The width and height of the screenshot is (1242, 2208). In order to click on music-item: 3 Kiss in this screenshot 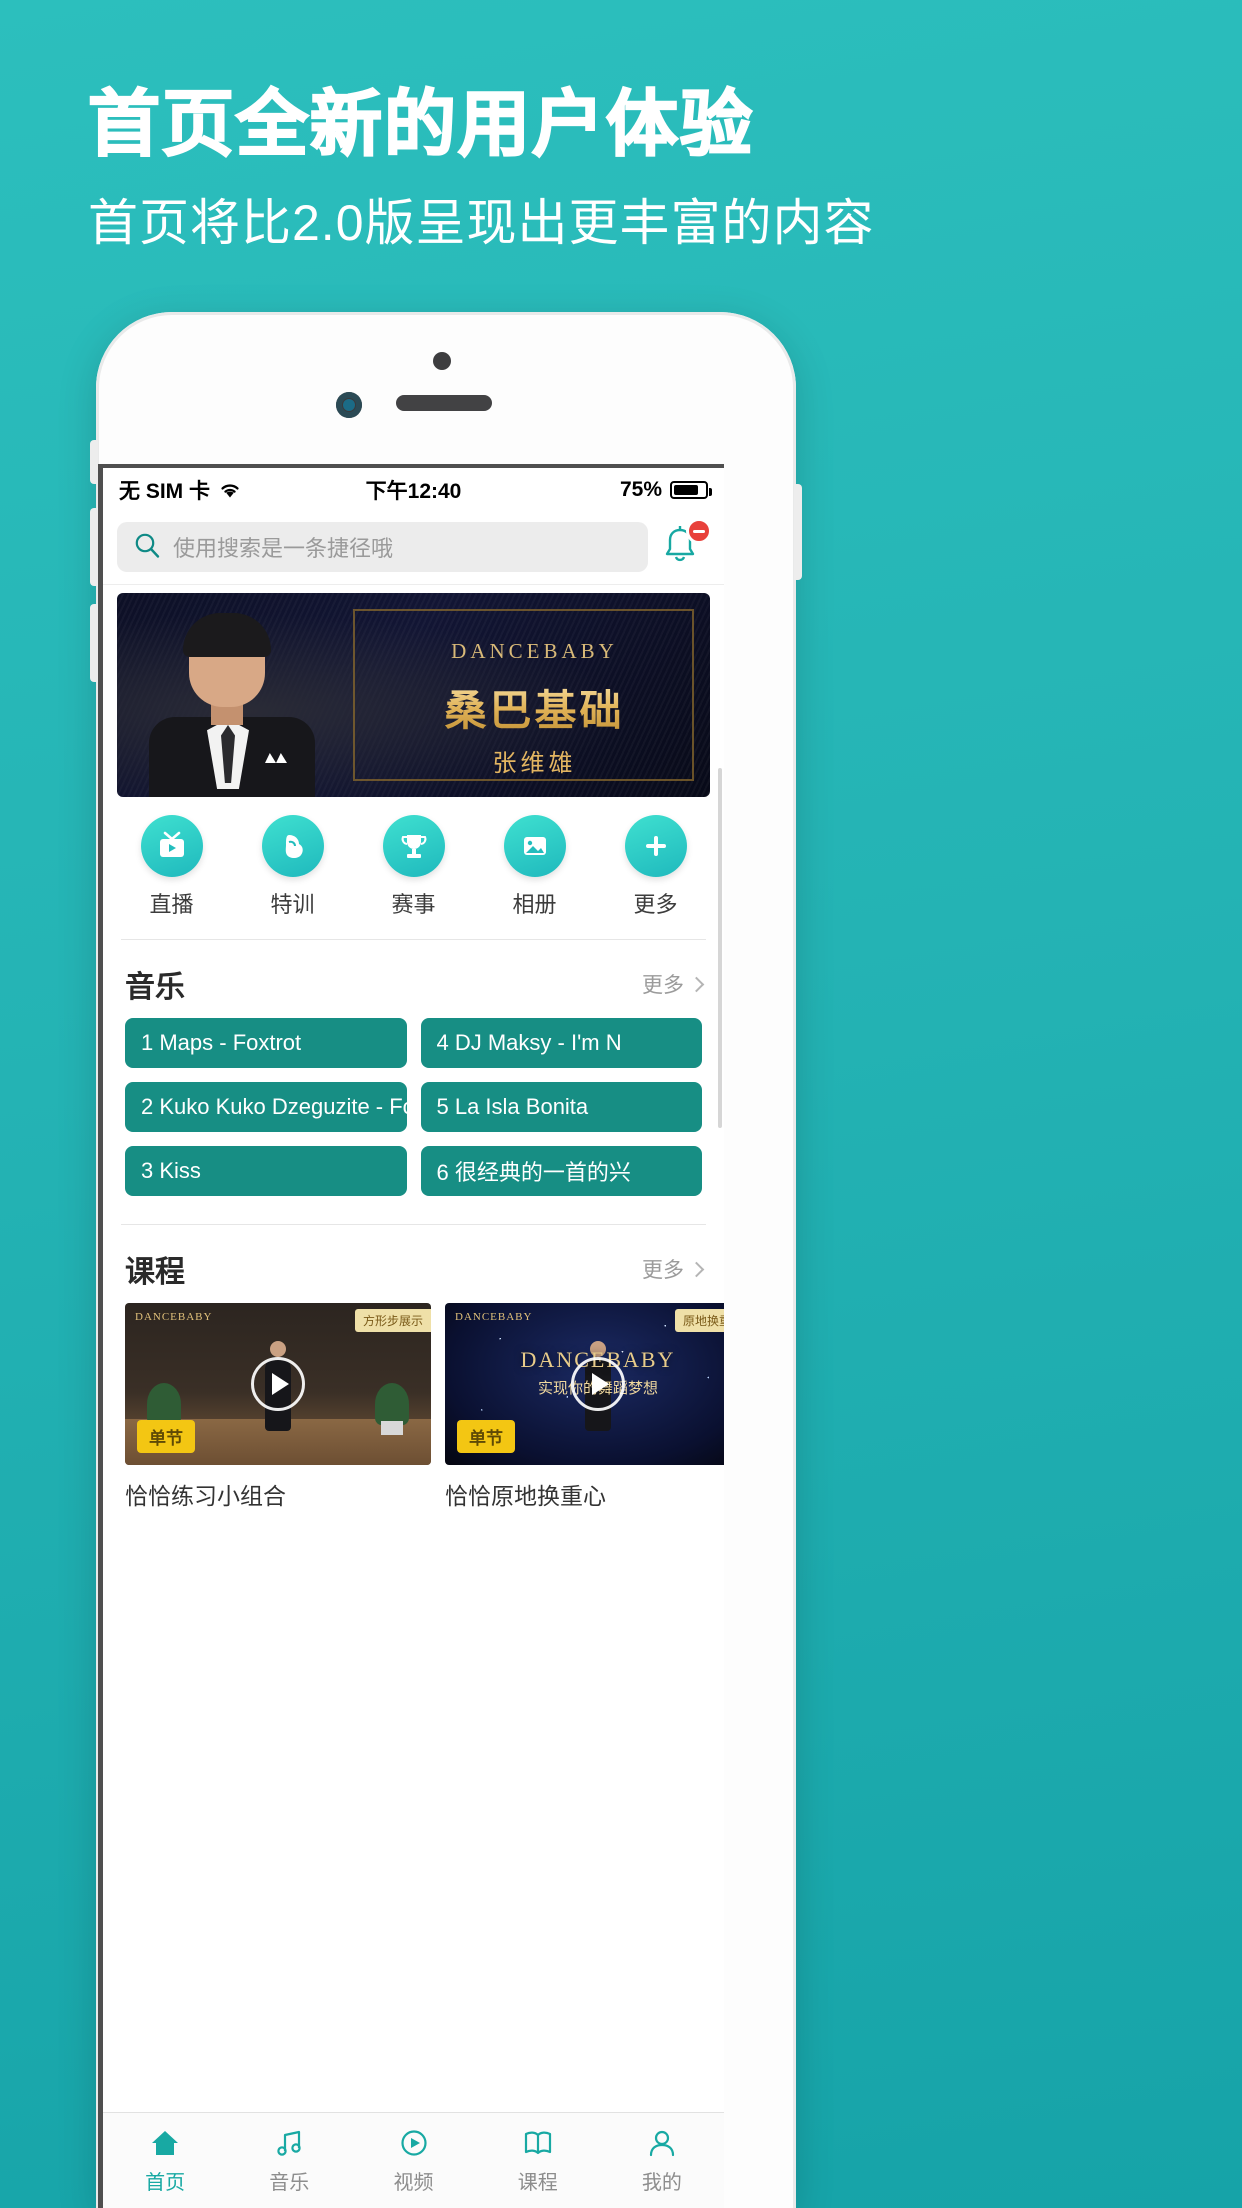, I will do `click(266, 1171)`.